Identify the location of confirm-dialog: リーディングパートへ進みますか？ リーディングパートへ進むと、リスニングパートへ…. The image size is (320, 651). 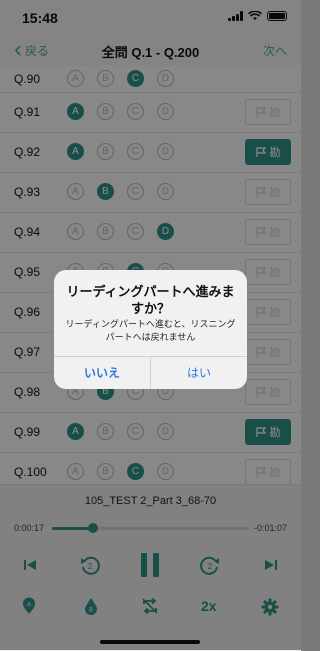
(150, 329).